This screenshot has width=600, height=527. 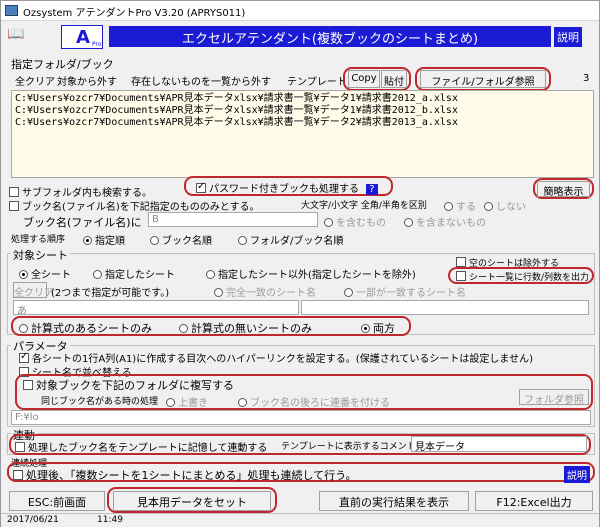 I want to click on sheet-list-checkbox: シート一覧に行数/列数を出力, so click(x=522, y=276).